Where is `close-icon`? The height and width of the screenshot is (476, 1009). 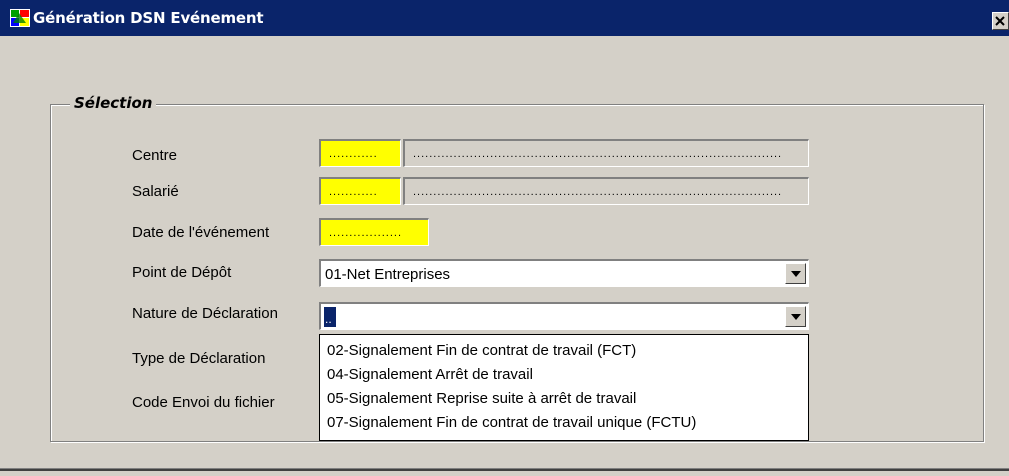 close-icon is located at coordinates (1000, 21).